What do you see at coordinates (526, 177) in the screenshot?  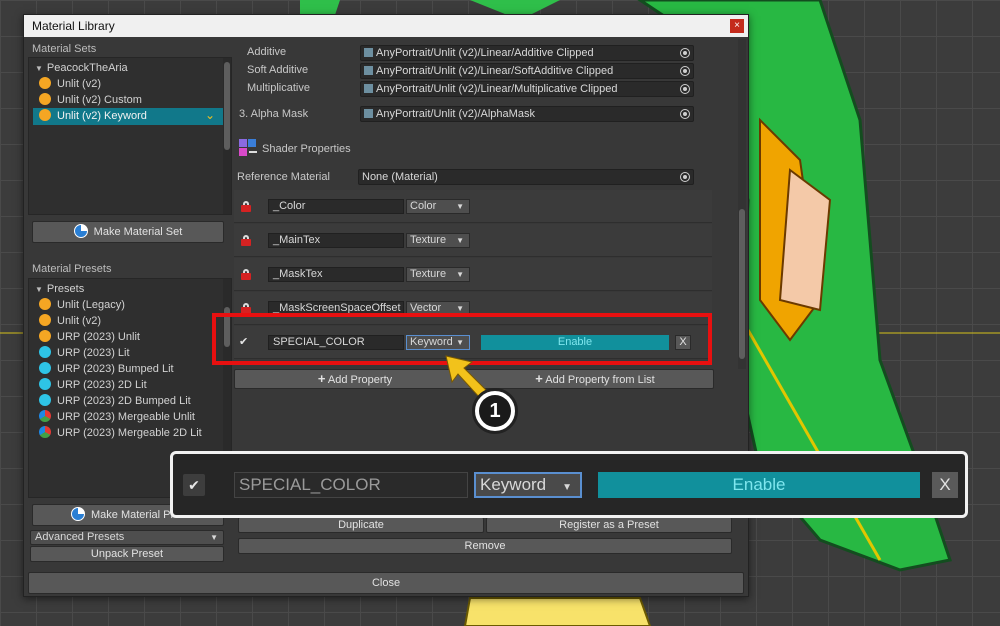 I see `reference-material-field: None (Material)` at bounding box center [526, 177].